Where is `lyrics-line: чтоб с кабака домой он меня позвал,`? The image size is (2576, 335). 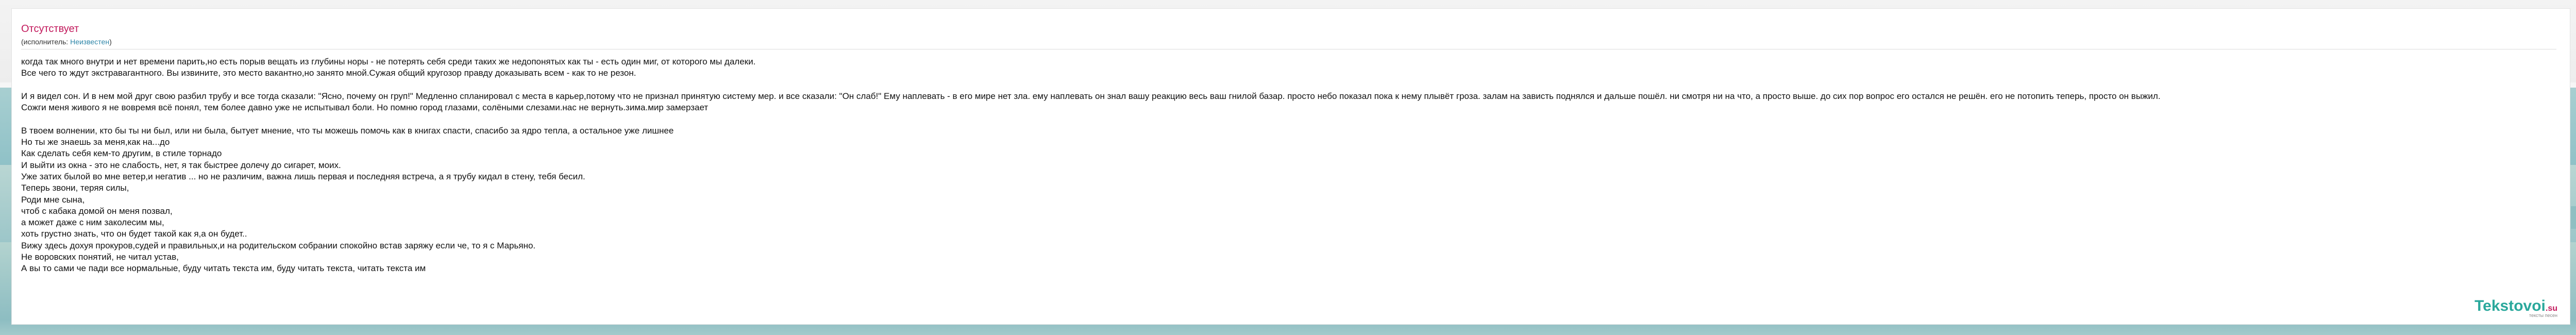
lyrics-line: чтоб с кабака домой он меня позвал, is located at coordinates (97, 211).